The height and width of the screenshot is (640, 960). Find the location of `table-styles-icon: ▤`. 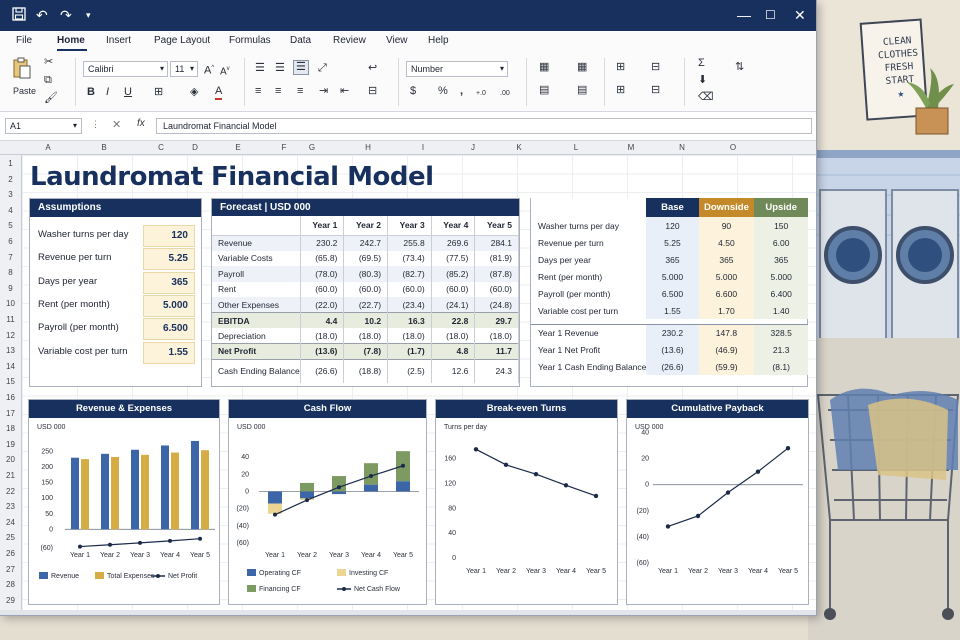

table-styles-icon: ▤ is located at coordinates (582, 90).